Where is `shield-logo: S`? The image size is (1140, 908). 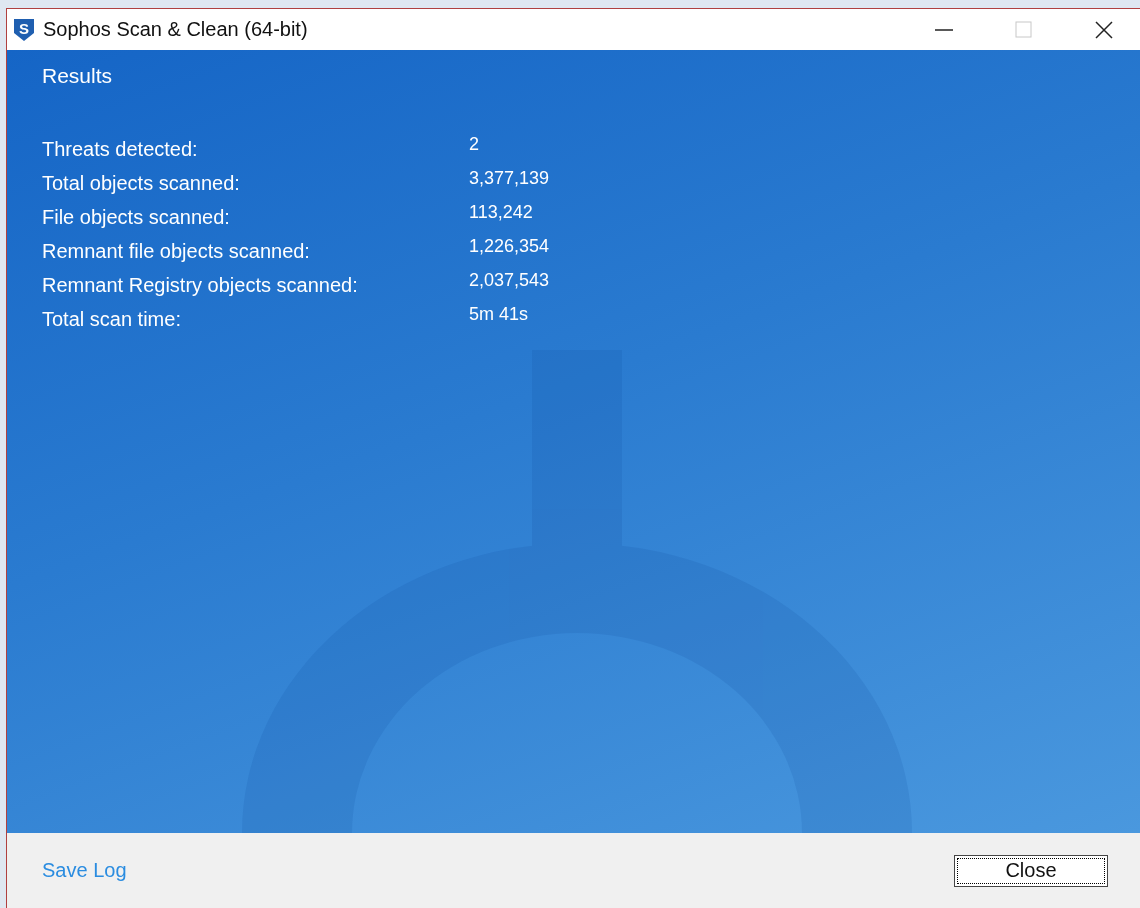
shield-logo: S is located at coordinates (24, 29).